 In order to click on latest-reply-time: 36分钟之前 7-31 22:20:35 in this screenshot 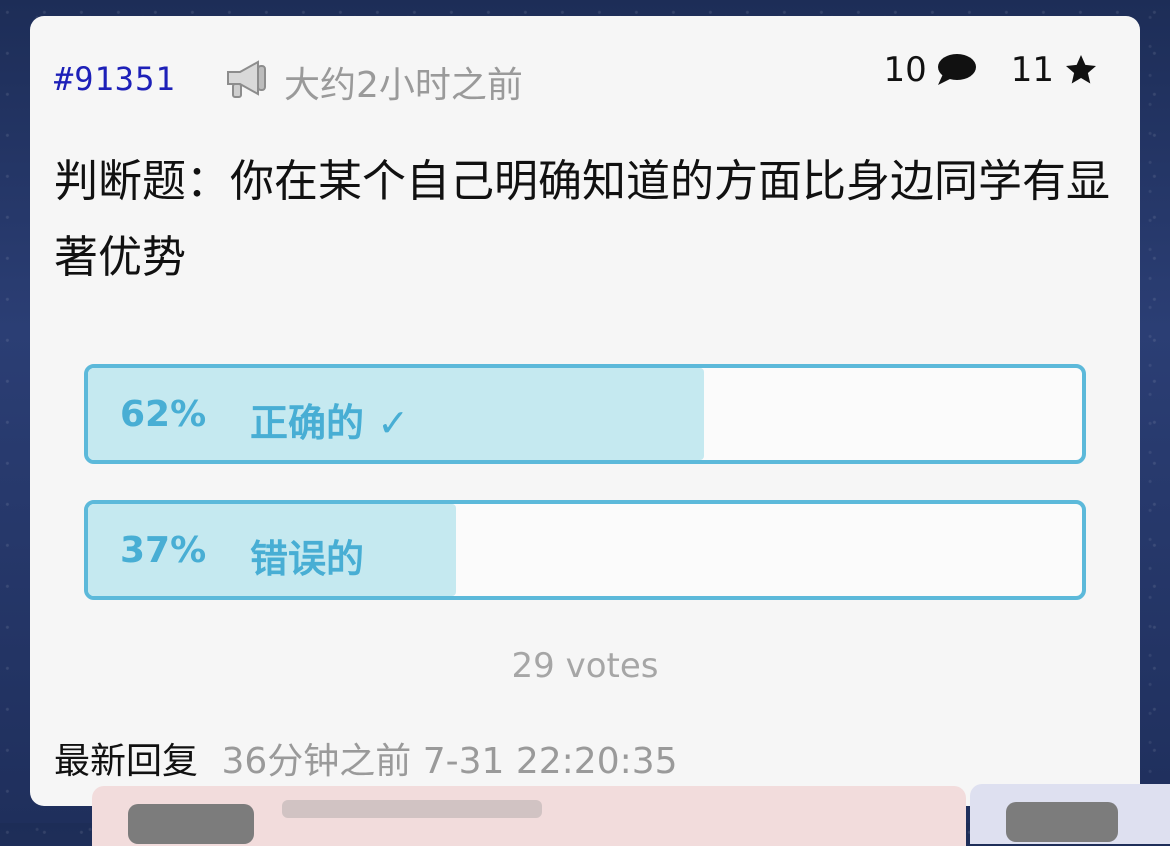, I will do `click(449, 761)`.